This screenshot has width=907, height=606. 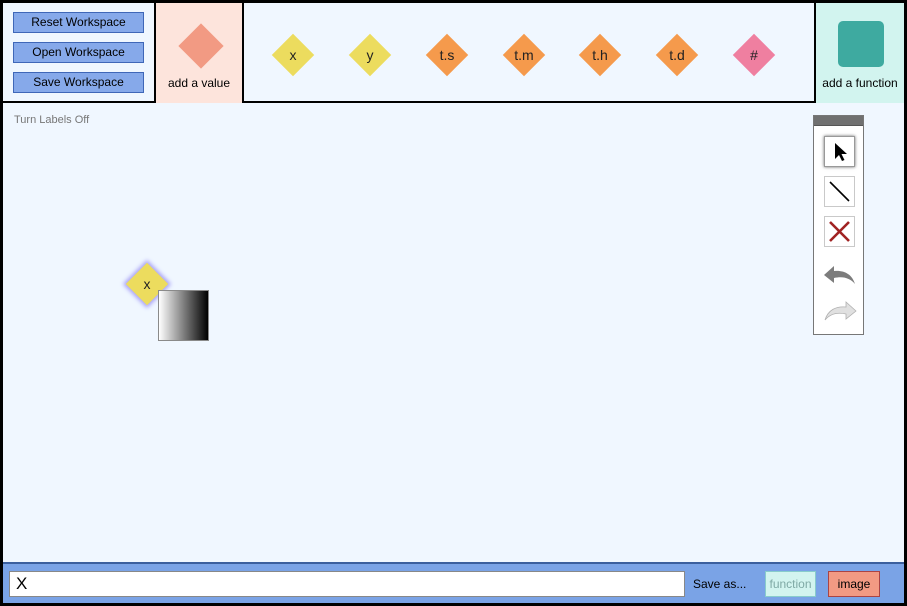 I want to click on delete-tool-button, so click(x=839, y=231).